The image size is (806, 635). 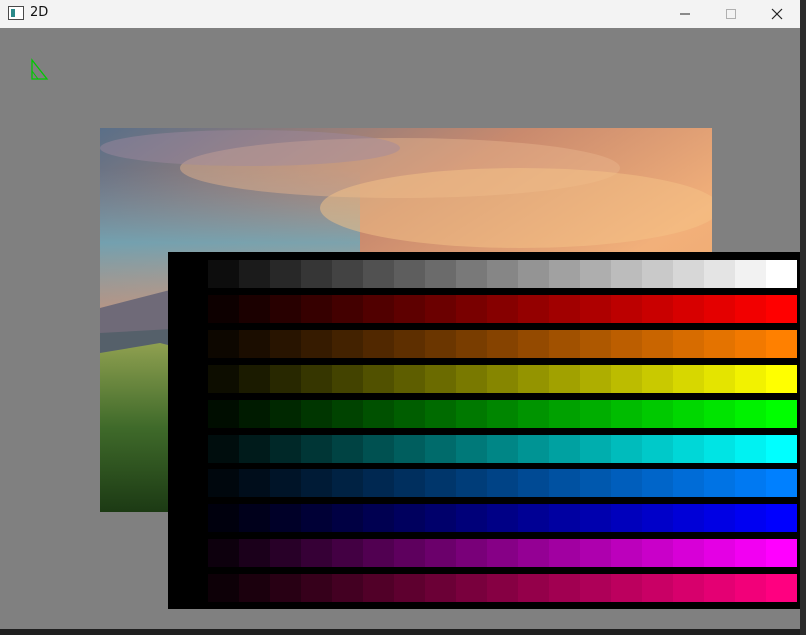 I want to click on maximize-icon, so click(x=731, y=14).